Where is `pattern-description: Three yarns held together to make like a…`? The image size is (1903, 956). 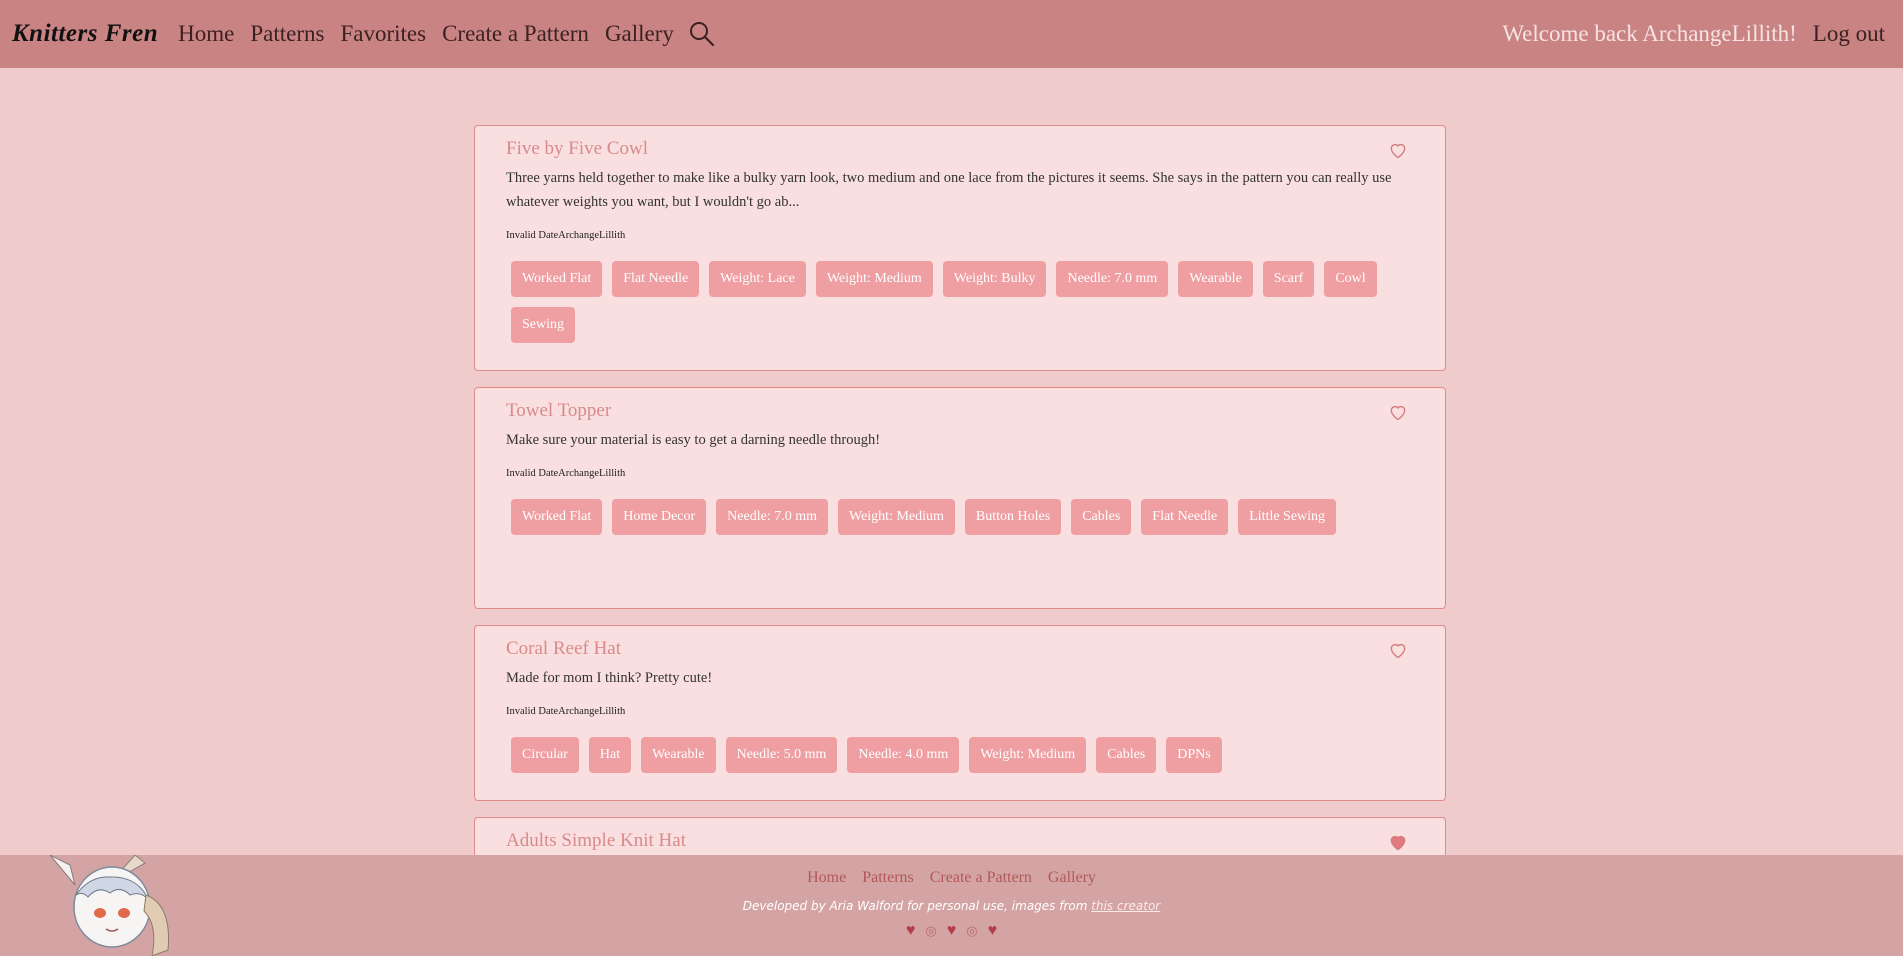 pattern-description: Three yarns held together to make like a… is located at coordinates (949, 190).